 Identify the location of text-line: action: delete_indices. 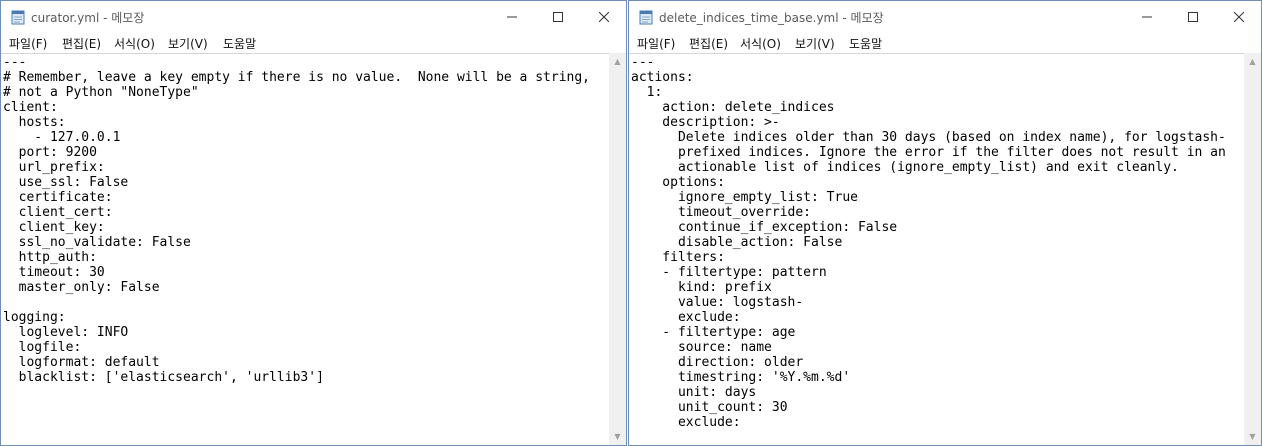
(733, 107).